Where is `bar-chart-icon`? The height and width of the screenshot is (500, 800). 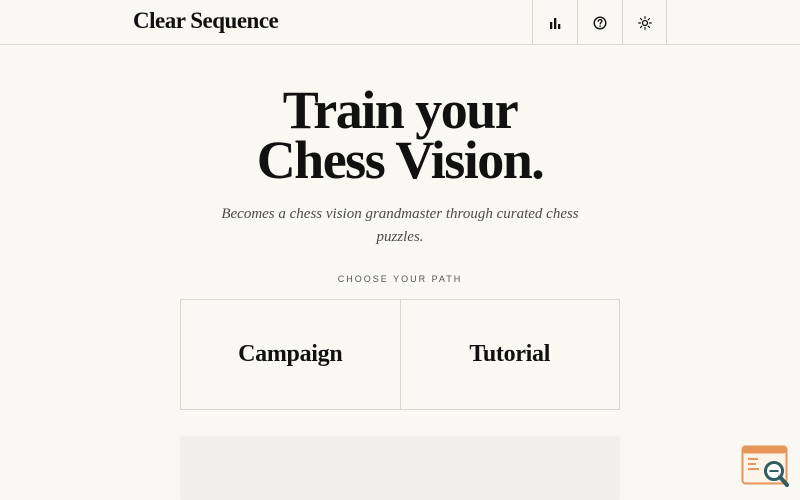
bar-chart-icon is located at coordinates (555, 23).